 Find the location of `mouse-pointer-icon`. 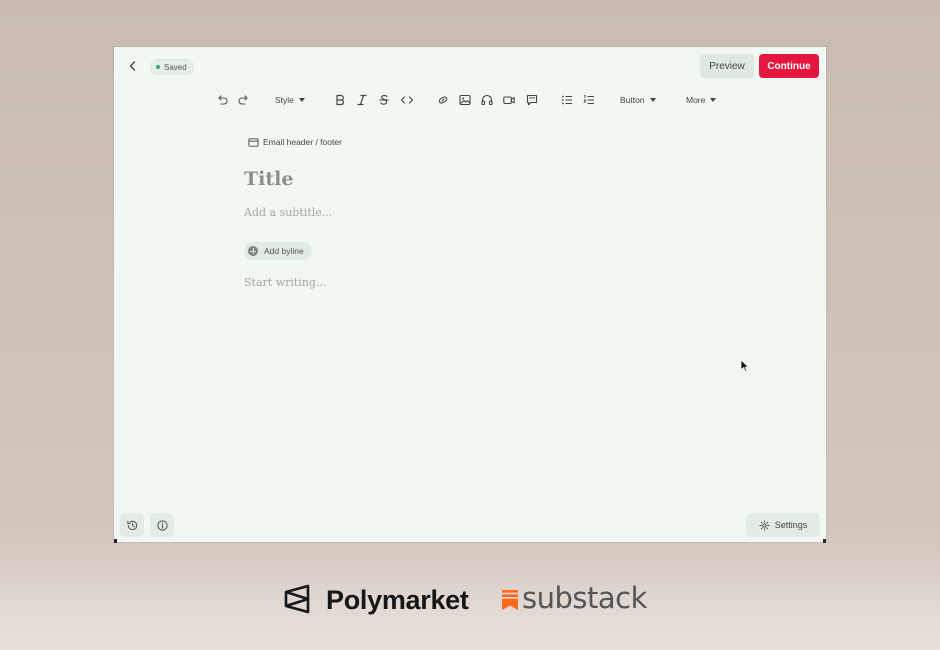

mouse-pointer-icon is located at coordinates (744, 365).